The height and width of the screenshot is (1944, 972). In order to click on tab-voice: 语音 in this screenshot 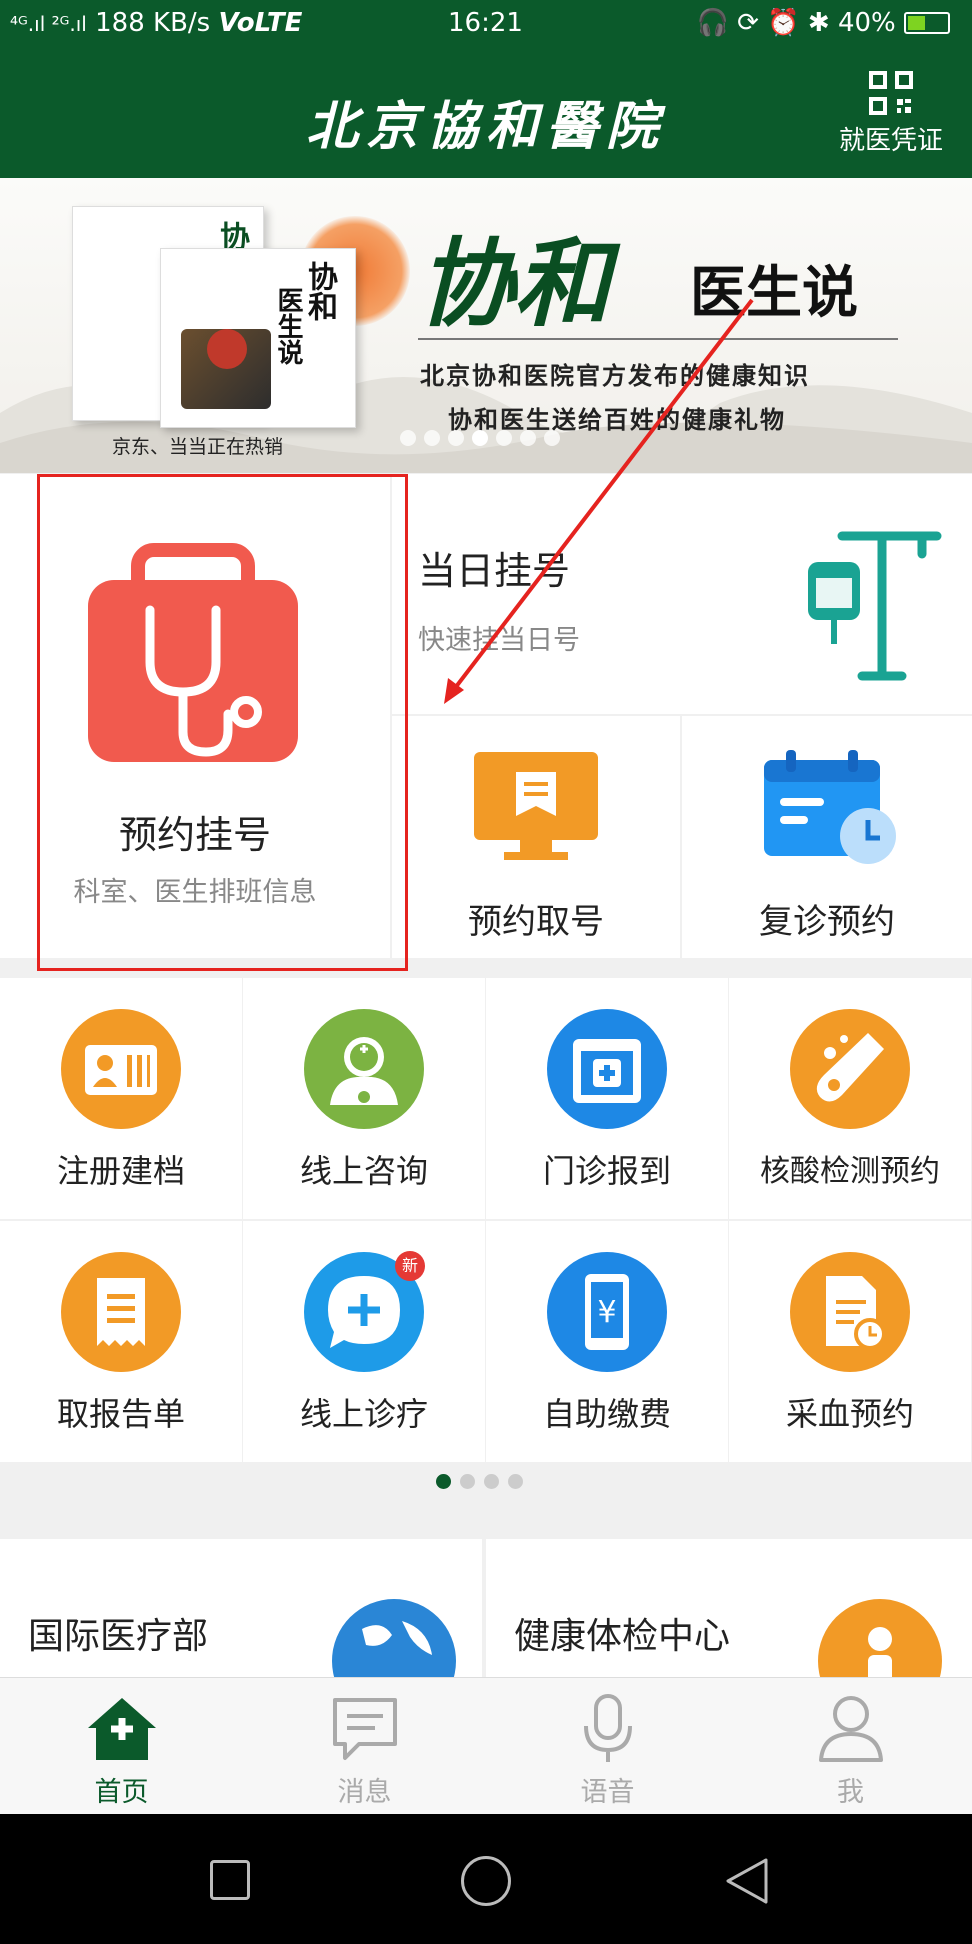, I will do `click(607, 1746)`.